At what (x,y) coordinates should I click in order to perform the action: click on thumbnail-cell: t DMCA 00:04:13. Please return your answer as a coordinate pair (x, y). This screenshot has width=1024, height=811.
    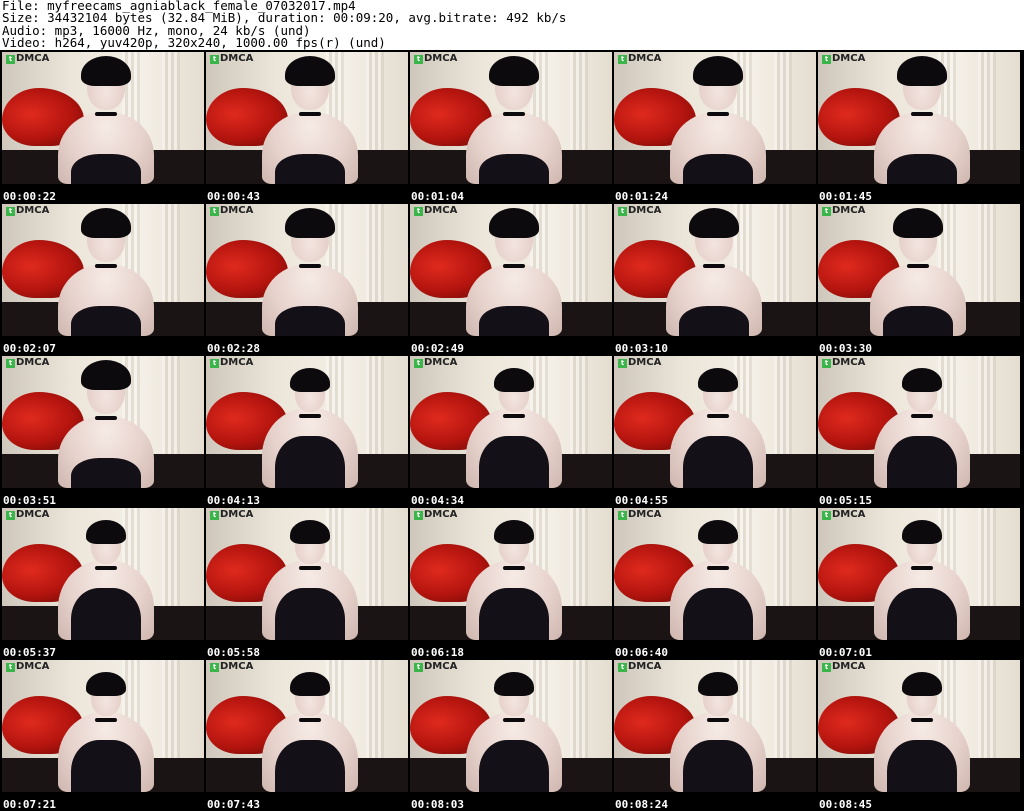
    Looking at the image, I should click on (306, 430).